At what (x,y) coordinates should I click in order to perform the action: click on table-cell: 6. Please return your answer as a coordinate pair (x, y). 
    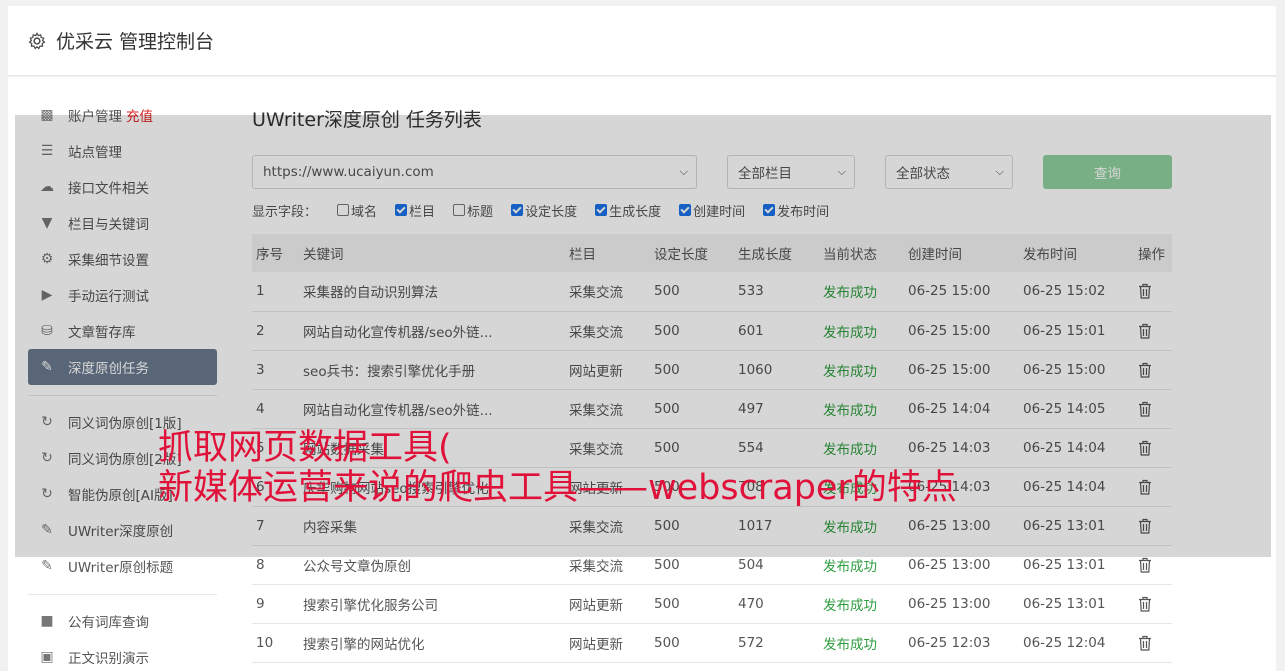
    Looking at the image, I should click on (275, 487).